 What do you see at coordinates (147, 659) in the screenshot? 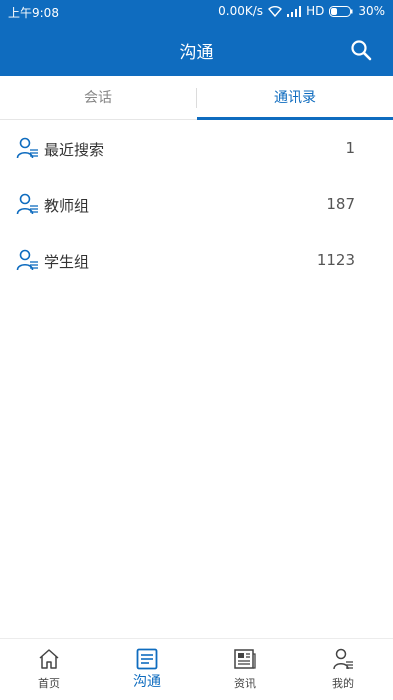
I see `chat-icon` at bounding box center [147, 659].